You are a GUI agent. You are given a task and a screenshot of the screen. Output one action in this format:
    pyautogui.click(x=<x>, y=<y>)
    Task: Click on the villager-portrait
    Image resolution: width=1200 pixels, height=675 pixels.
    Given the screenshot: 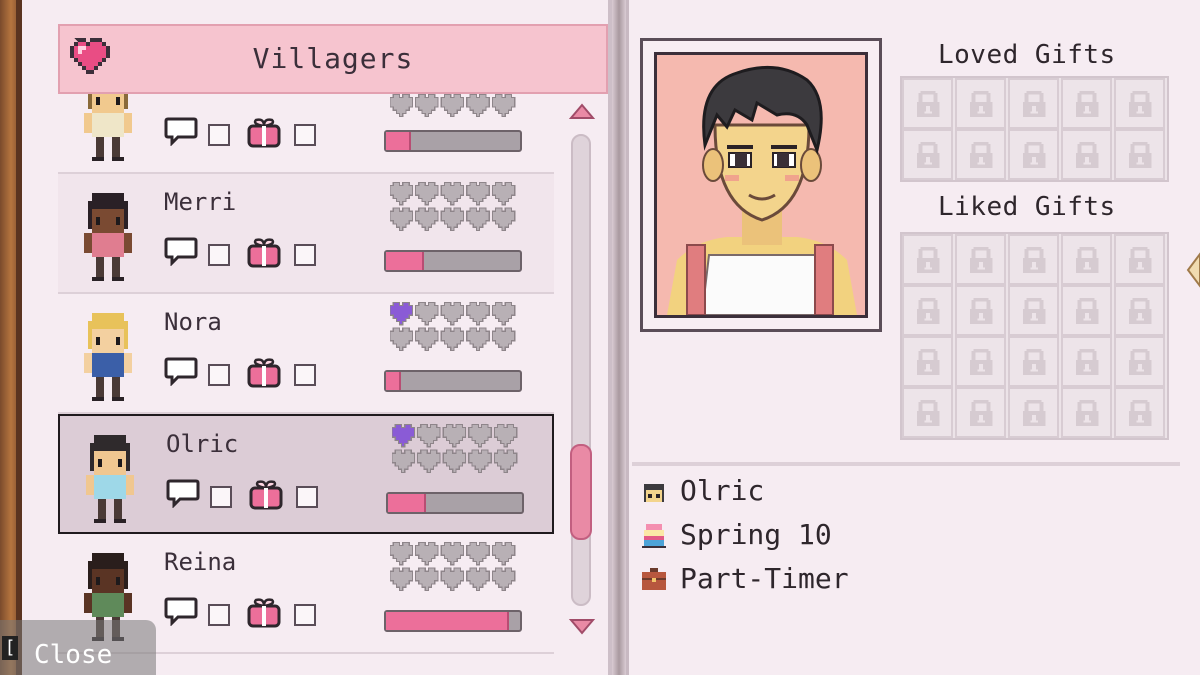 What is the action you would take?
    pyautogui.click(x=761, y=185)
    